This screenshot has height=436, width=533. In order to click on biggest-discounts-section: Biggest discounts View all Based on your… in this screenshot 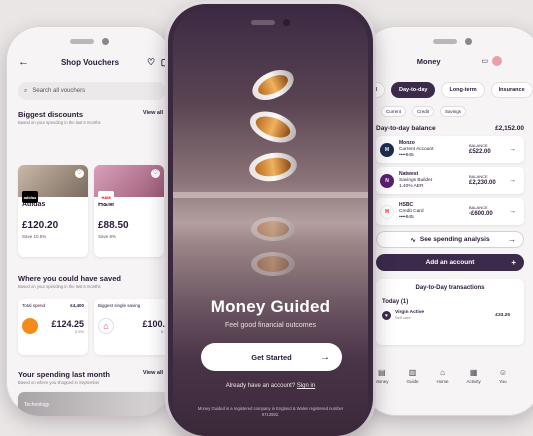, I will do `click(95, 117)`.